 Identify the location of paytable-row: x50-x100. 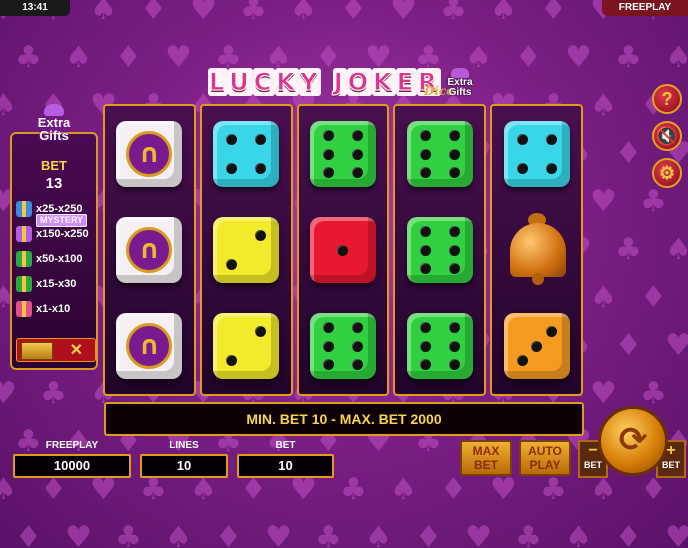
(55, 259).